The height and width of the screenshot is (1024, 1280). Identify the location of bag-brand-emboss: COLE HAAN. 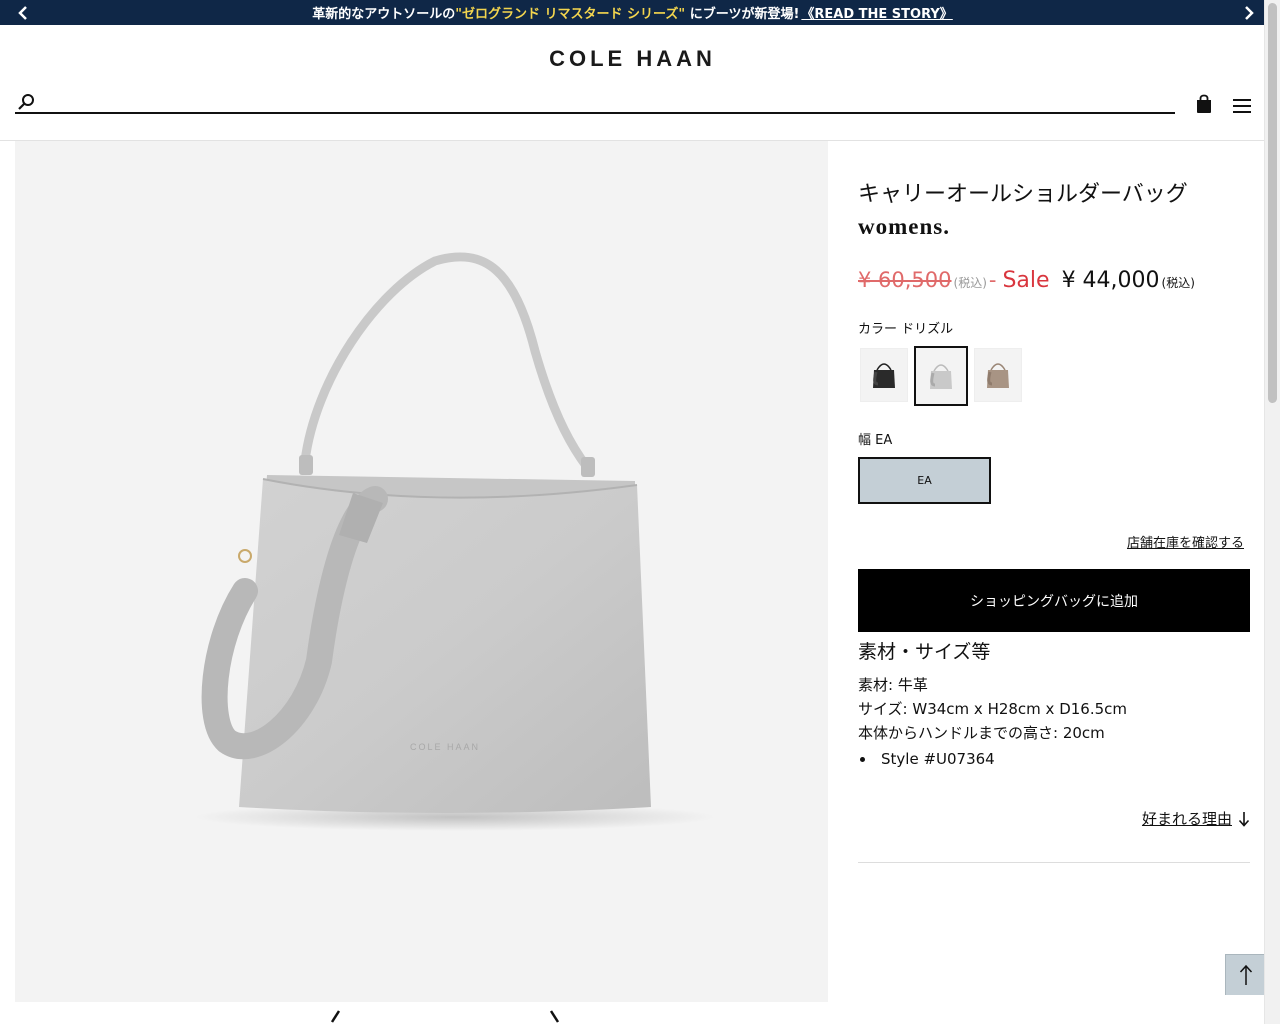
(445, 747).